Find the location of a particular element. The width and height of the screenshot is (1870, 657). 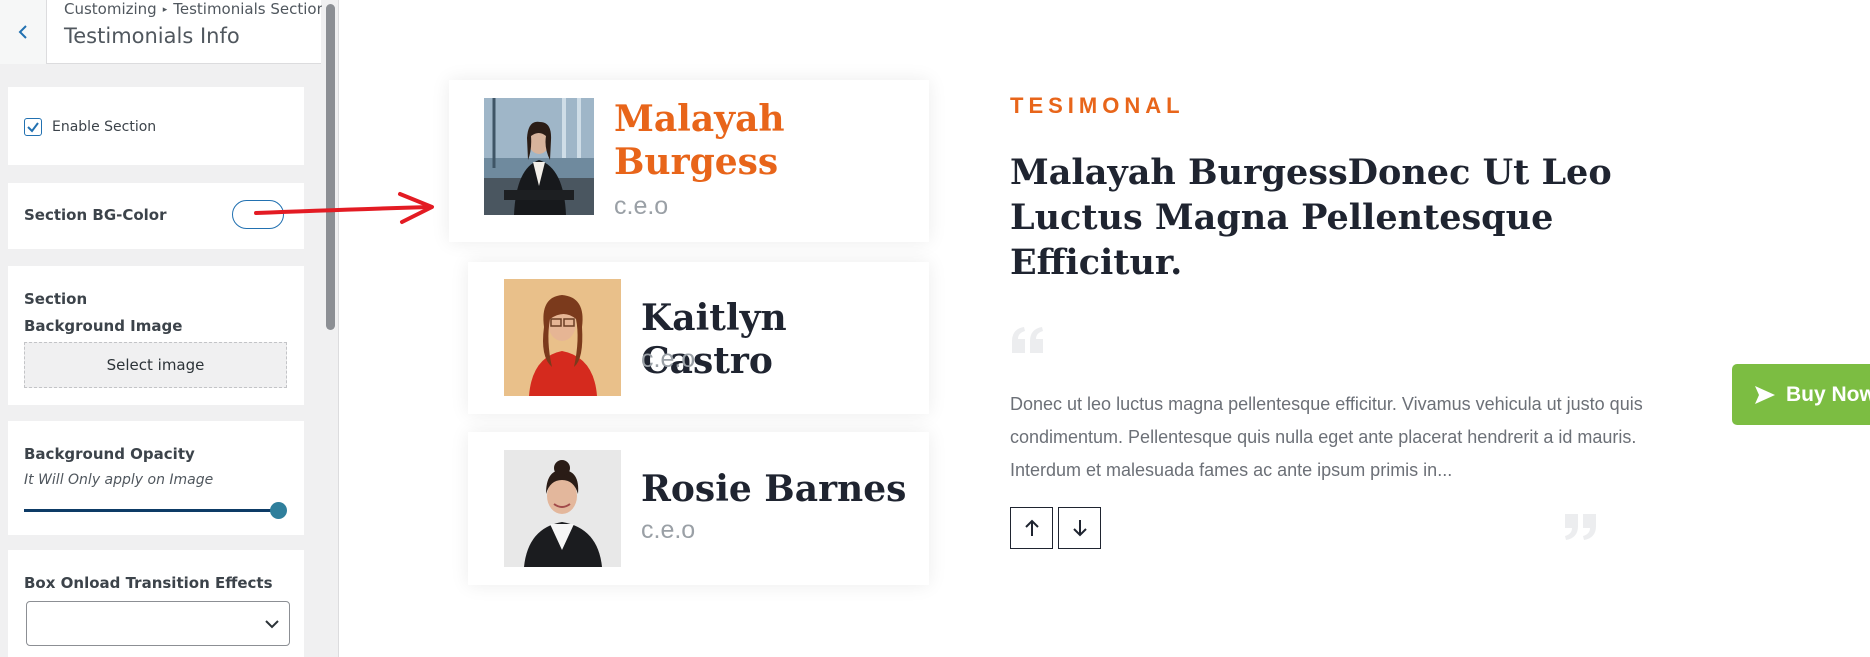

testimonial-card: Kaitlyn Castro c.e.o is located at coordinates (698, 338).